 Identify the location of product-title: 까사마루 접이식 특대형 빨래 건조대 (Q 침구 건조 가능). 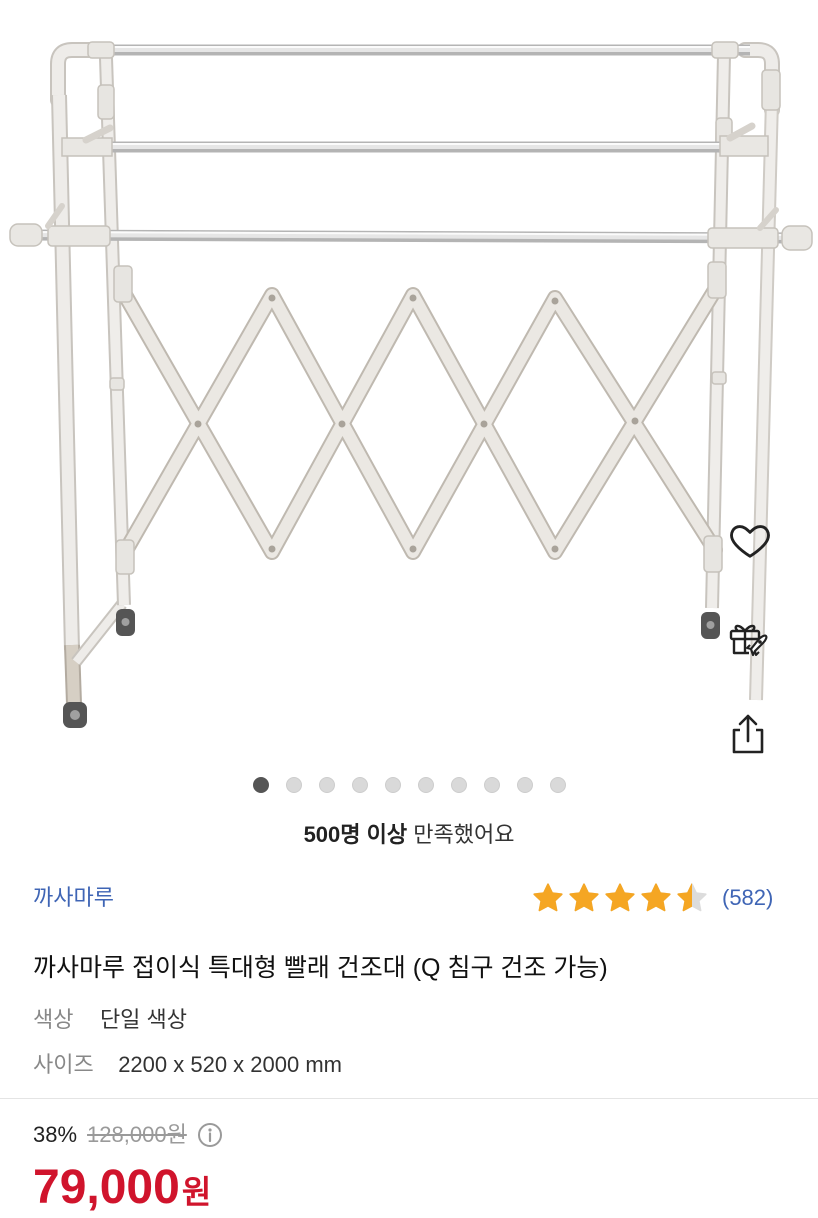
(320, 968).